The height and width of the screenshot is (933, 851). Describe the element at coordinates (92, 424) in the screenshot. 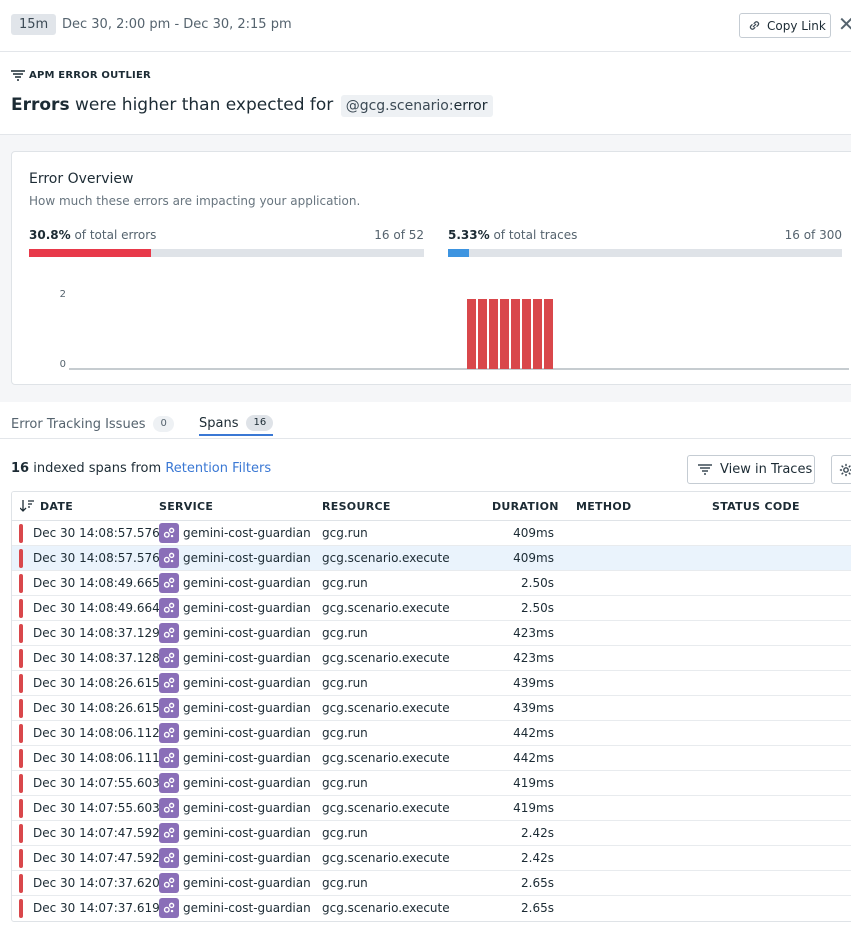

I see `tab-error-tracking-issues: Error Tracking Issues 0` at that location.